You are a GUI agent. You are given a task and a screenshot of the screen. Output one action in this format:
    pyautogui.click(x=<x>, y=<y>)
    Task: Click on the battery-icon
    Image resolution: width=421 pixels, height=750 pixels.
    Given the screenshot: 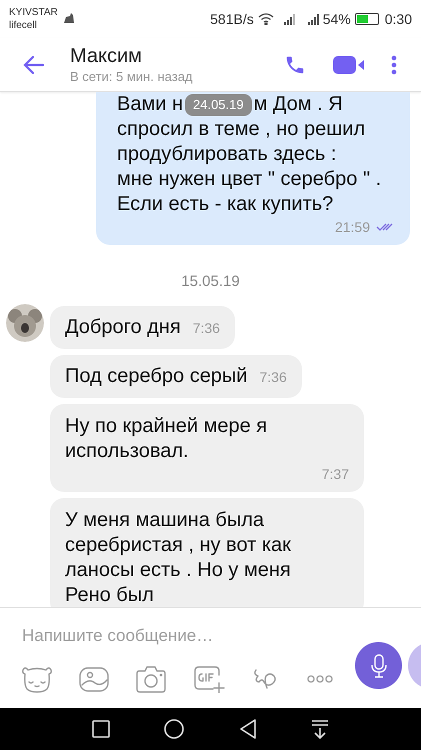 What is the action you would take?
    pyautogui.click(x=366, y=19)
    